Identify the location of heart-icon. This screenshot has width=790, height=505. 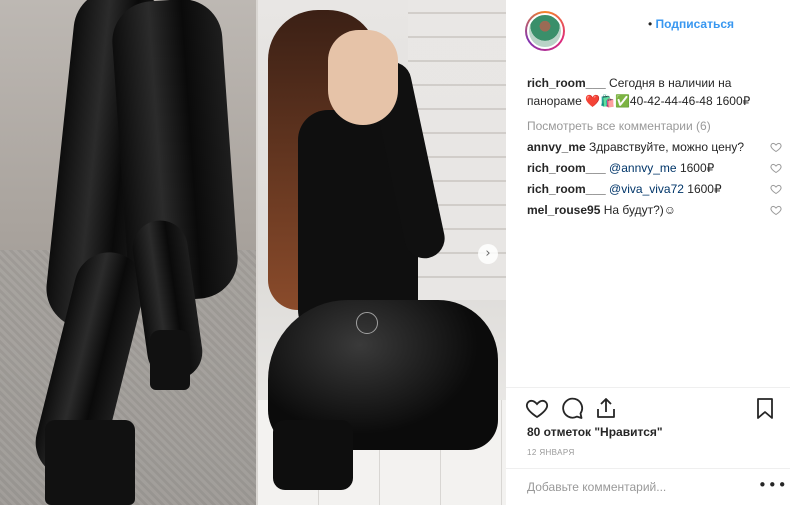
(537, 408).